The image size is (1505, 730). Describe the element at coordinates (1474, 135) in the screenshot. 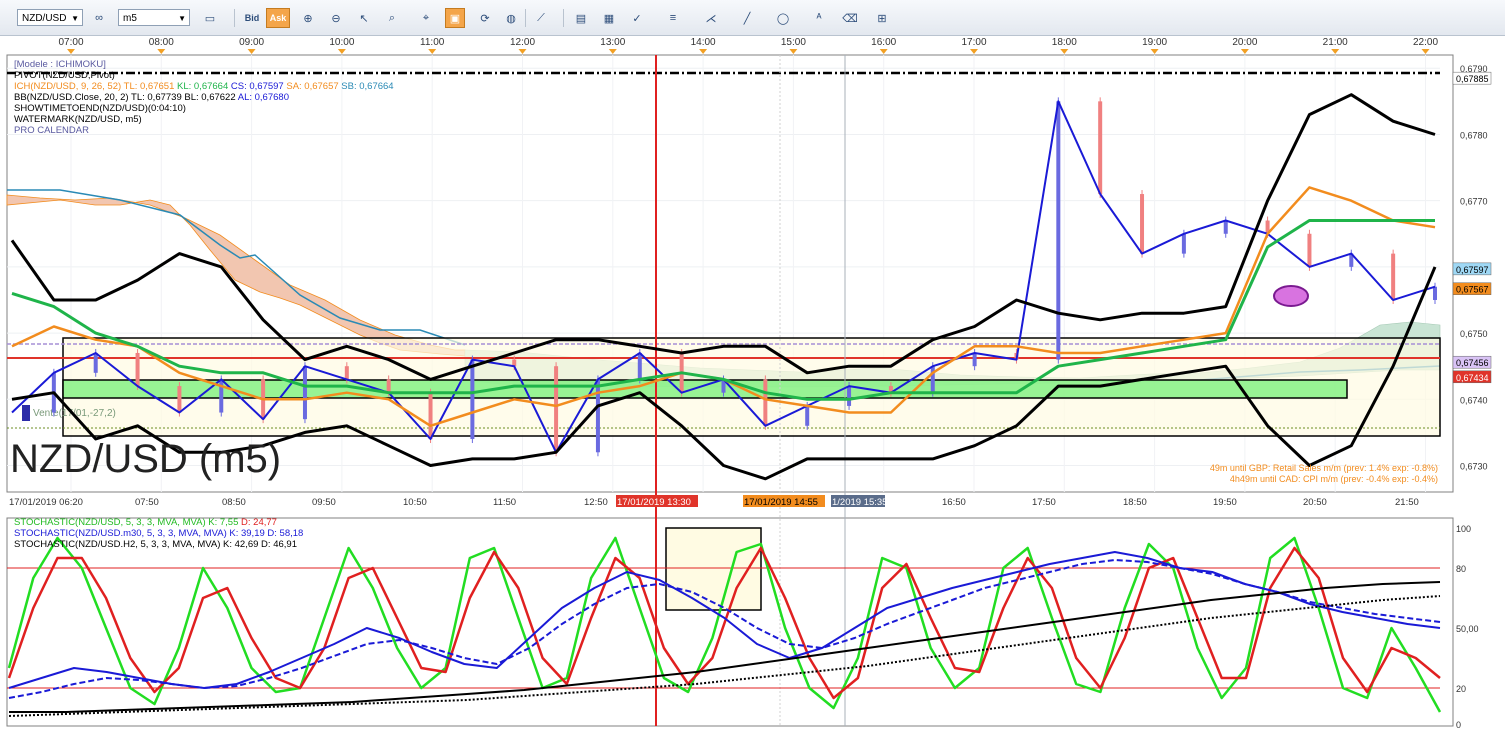

I see `price-tick: 0,6780` at that location.